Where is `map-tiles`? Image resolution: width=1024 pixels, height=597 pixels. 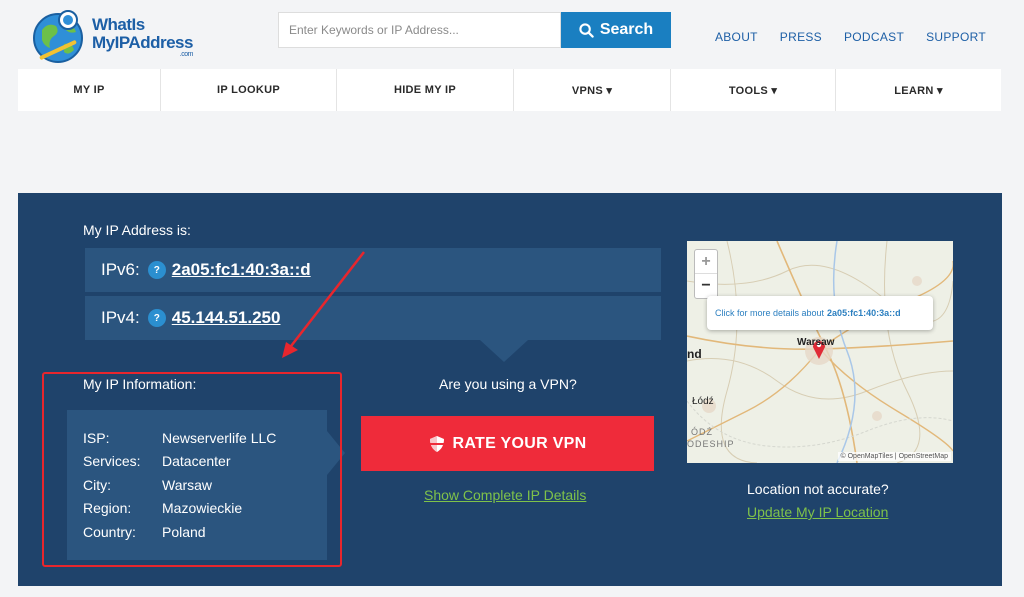
map-tiles is located at coordinates (820, 352).